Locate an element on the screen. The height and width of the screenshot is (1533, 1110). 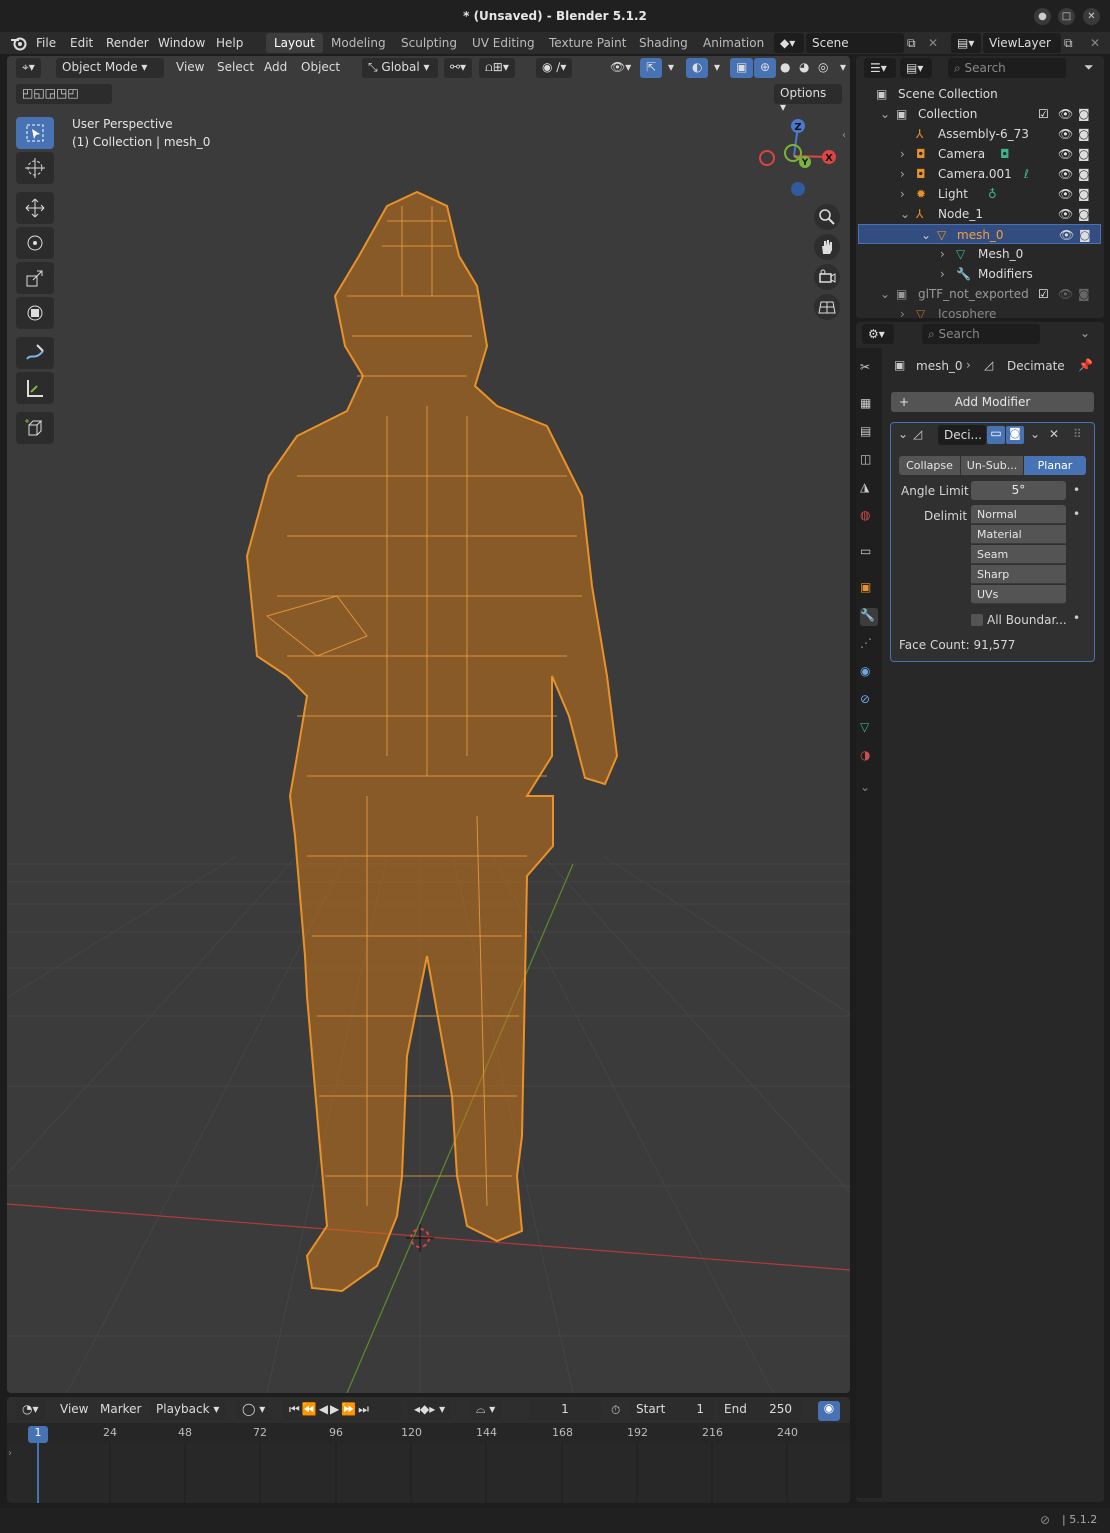
mode-collapse-button: Collapse is located at coordinates (929, 465).